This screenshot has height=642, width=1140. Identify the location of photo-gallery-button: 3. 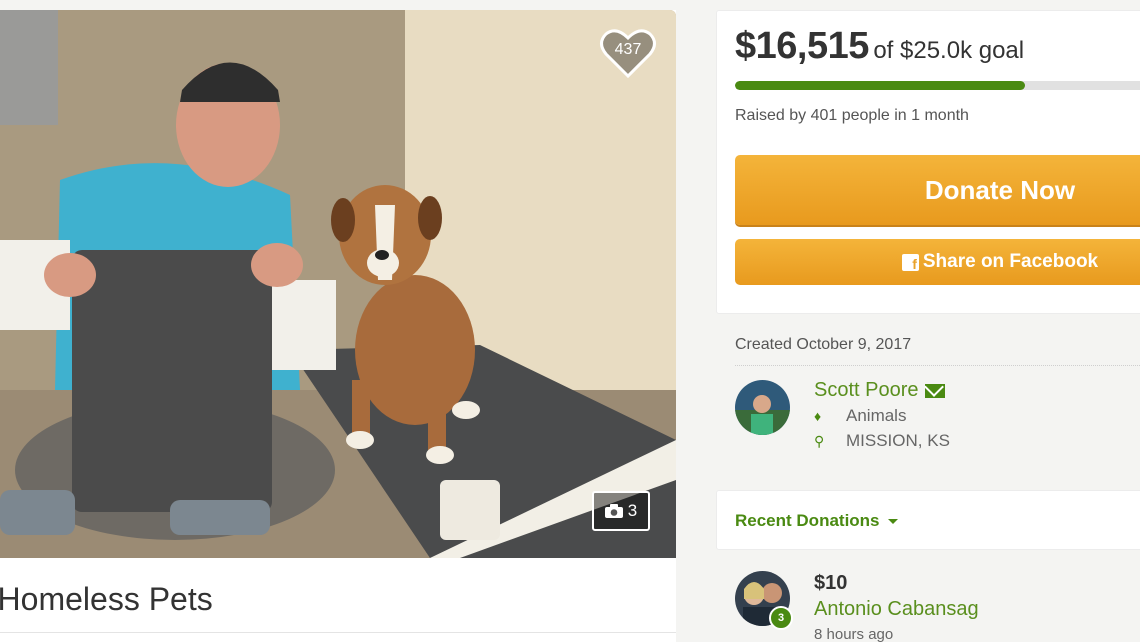
(621, 511).